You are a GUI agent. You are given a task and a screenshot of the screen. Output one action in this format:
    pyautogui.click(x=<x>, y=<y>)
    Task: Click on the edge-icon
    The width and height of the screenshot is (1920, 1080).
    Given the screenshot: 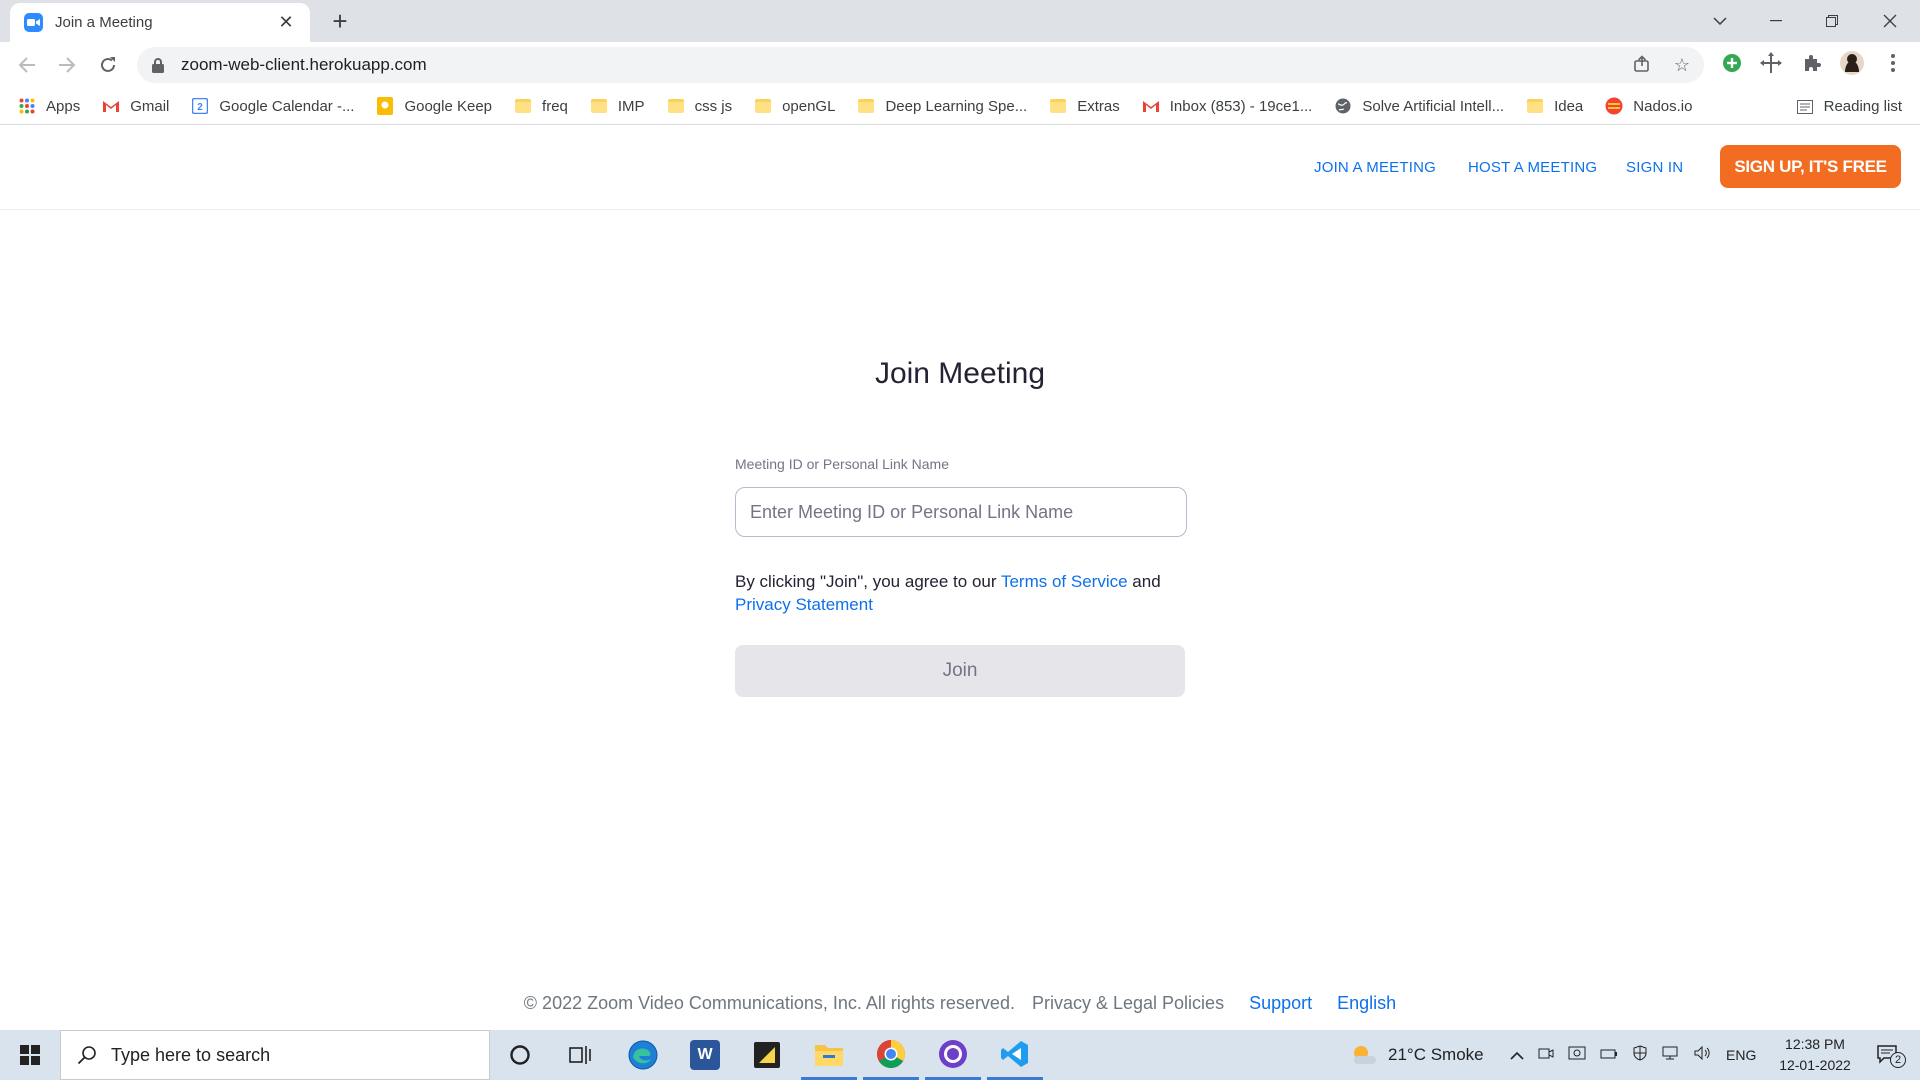 What is the action you would take?
    pyautogui.click(x=643, y=1055)
    